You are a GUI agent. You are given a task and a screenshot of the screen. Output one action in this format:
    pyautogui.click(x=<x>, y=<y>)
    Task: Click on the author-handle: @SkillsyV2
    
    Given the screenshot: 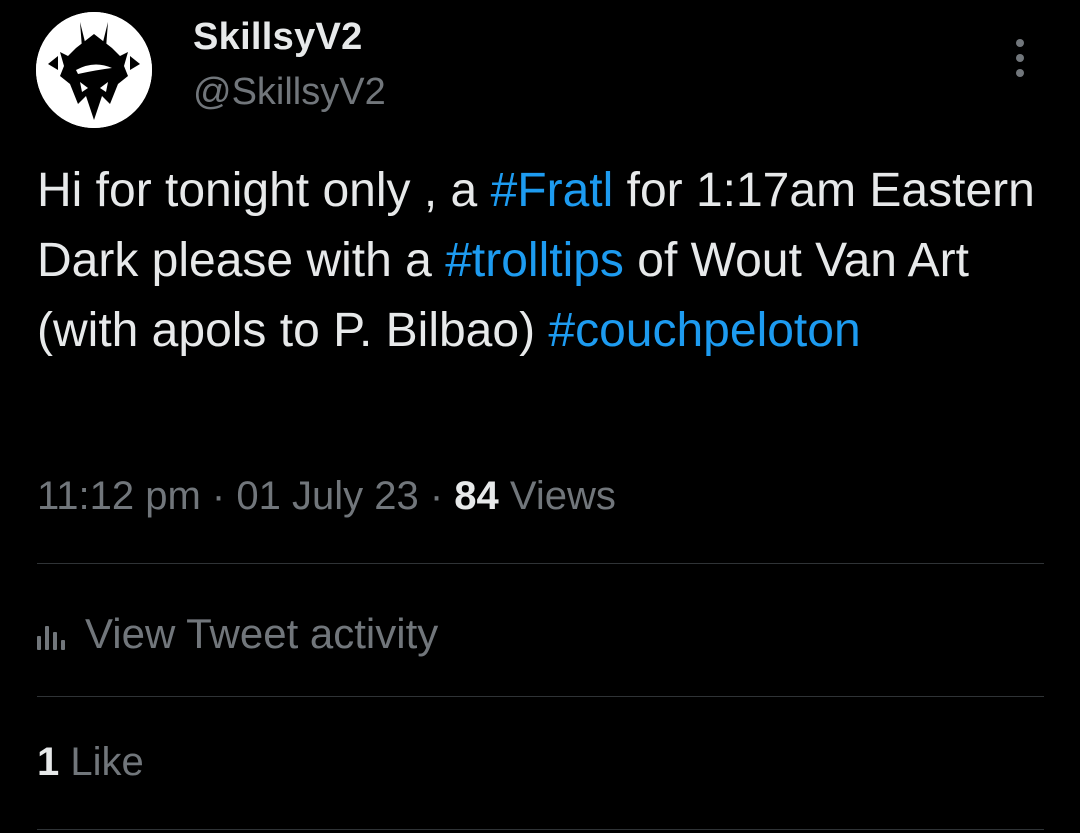 What is the action you would take?
    pyautogui.click(x=289, y=92)
    